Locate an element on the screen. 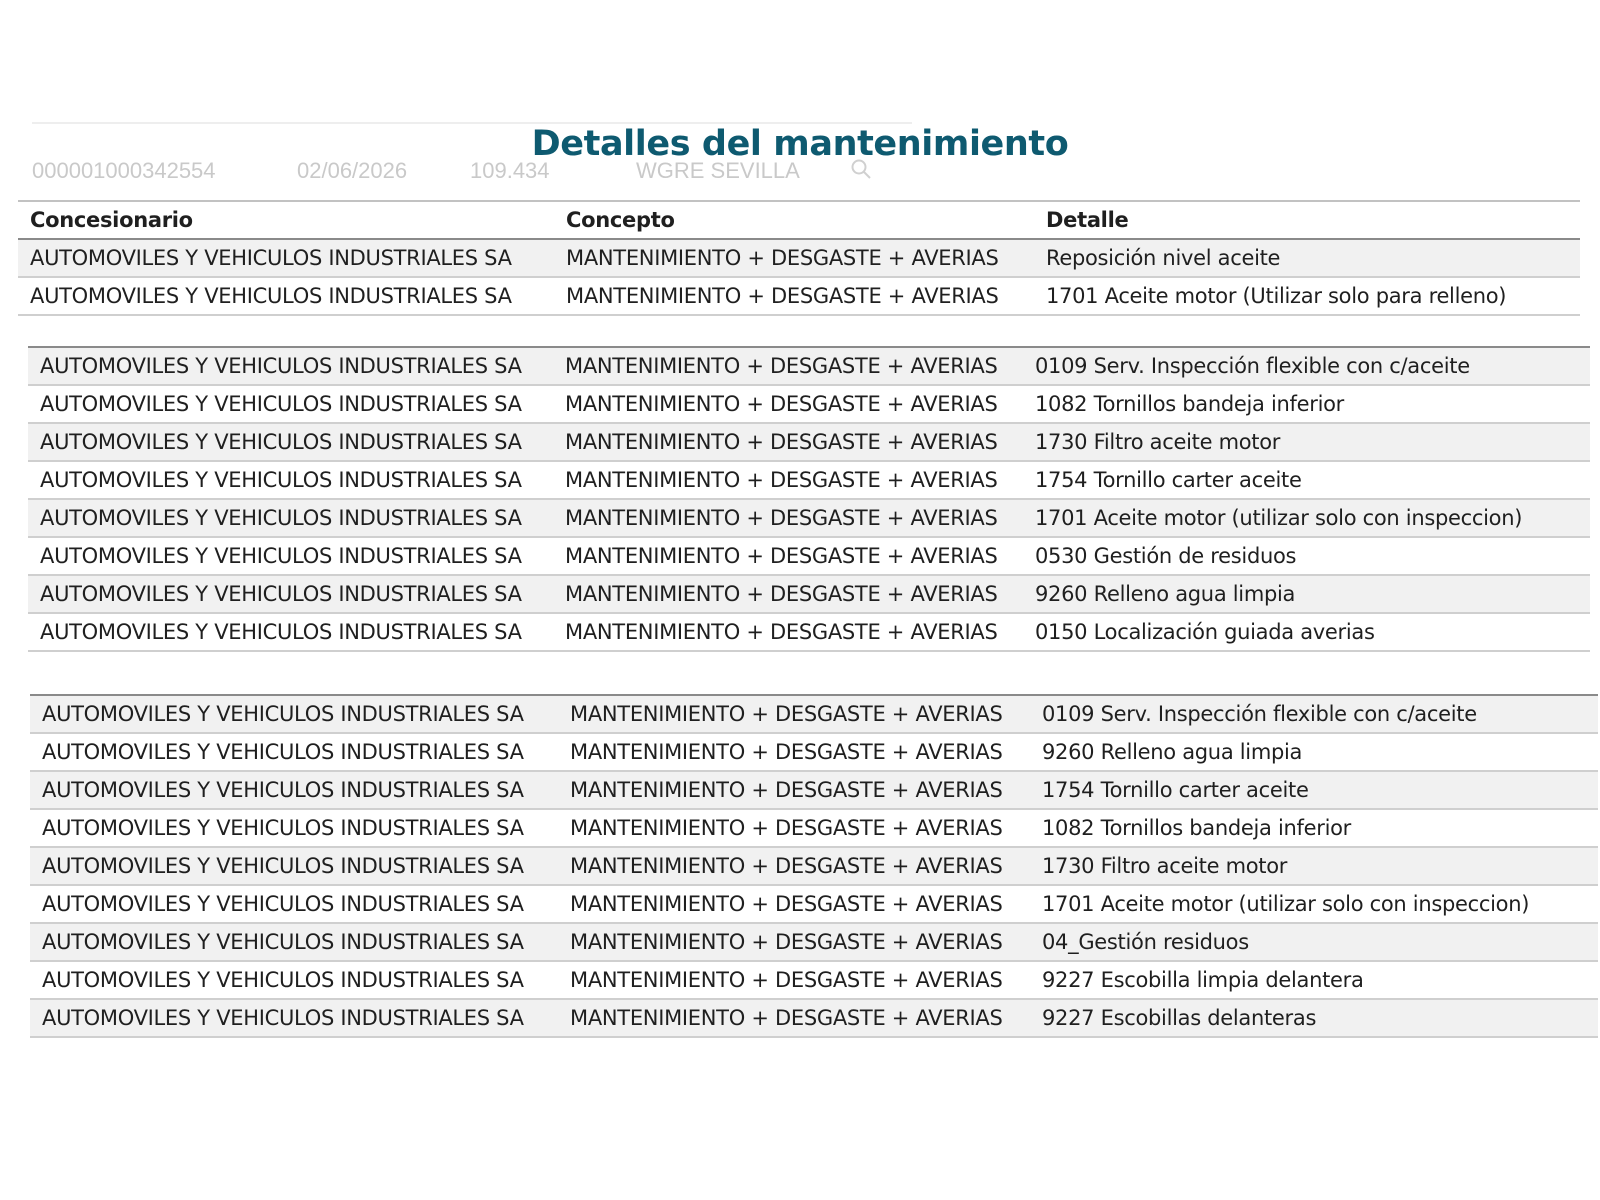  cell-detalle: 04_Gestión residuos is located at coordinates (1145, 942).